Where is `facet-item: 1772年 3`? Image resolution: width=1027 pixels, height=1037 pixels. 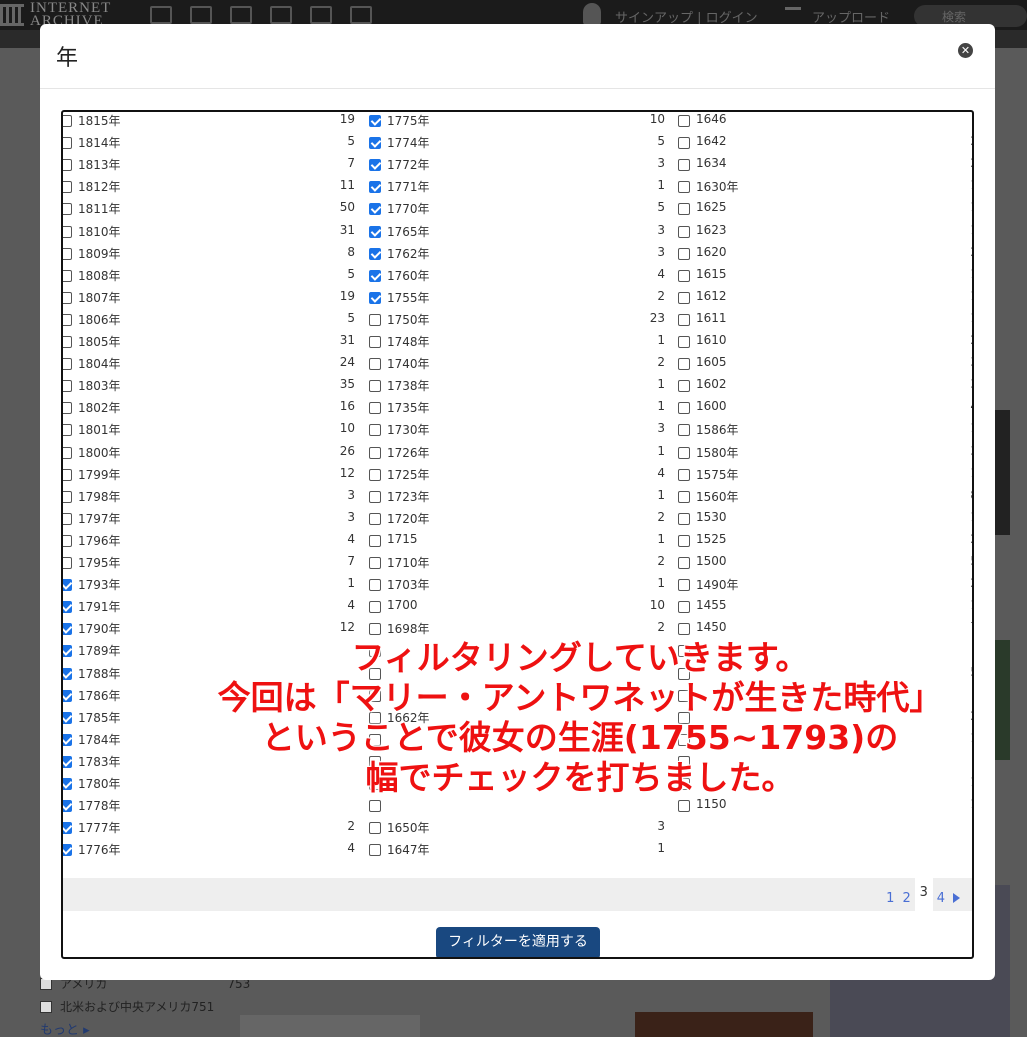 facet-item: 1772年 3 is located at coordinates (517, 165).